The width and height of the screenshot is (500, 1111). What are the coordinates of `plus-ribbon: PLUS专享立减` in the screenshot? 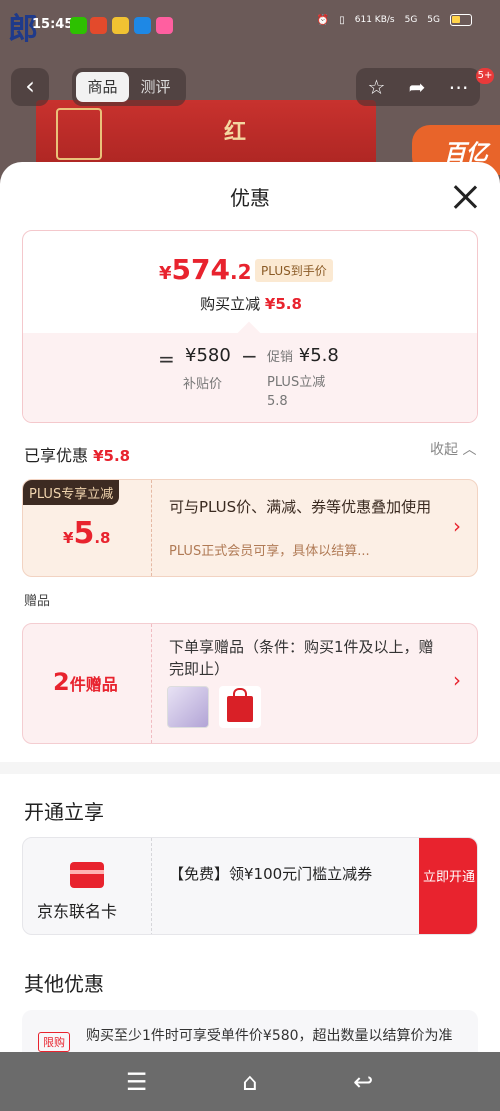 It's located at (71, 492).